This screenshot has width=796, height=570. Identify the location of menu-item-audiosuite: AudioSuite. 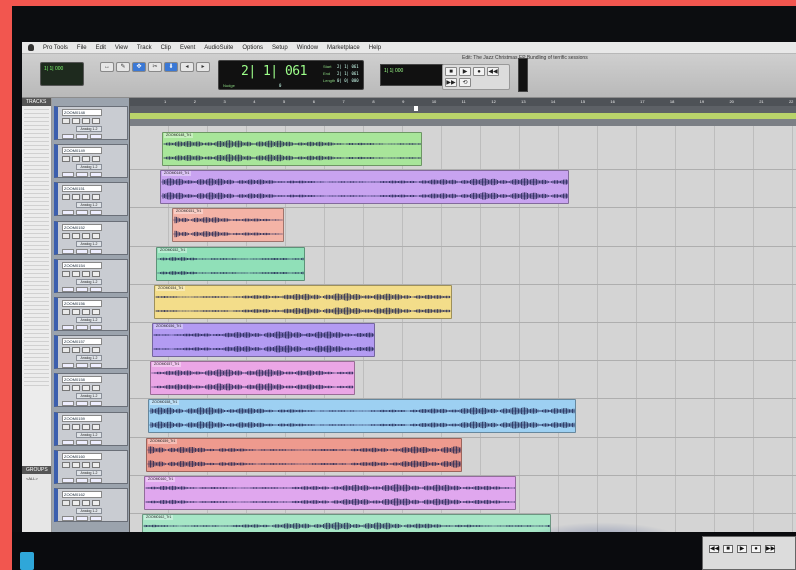
(218, 48).